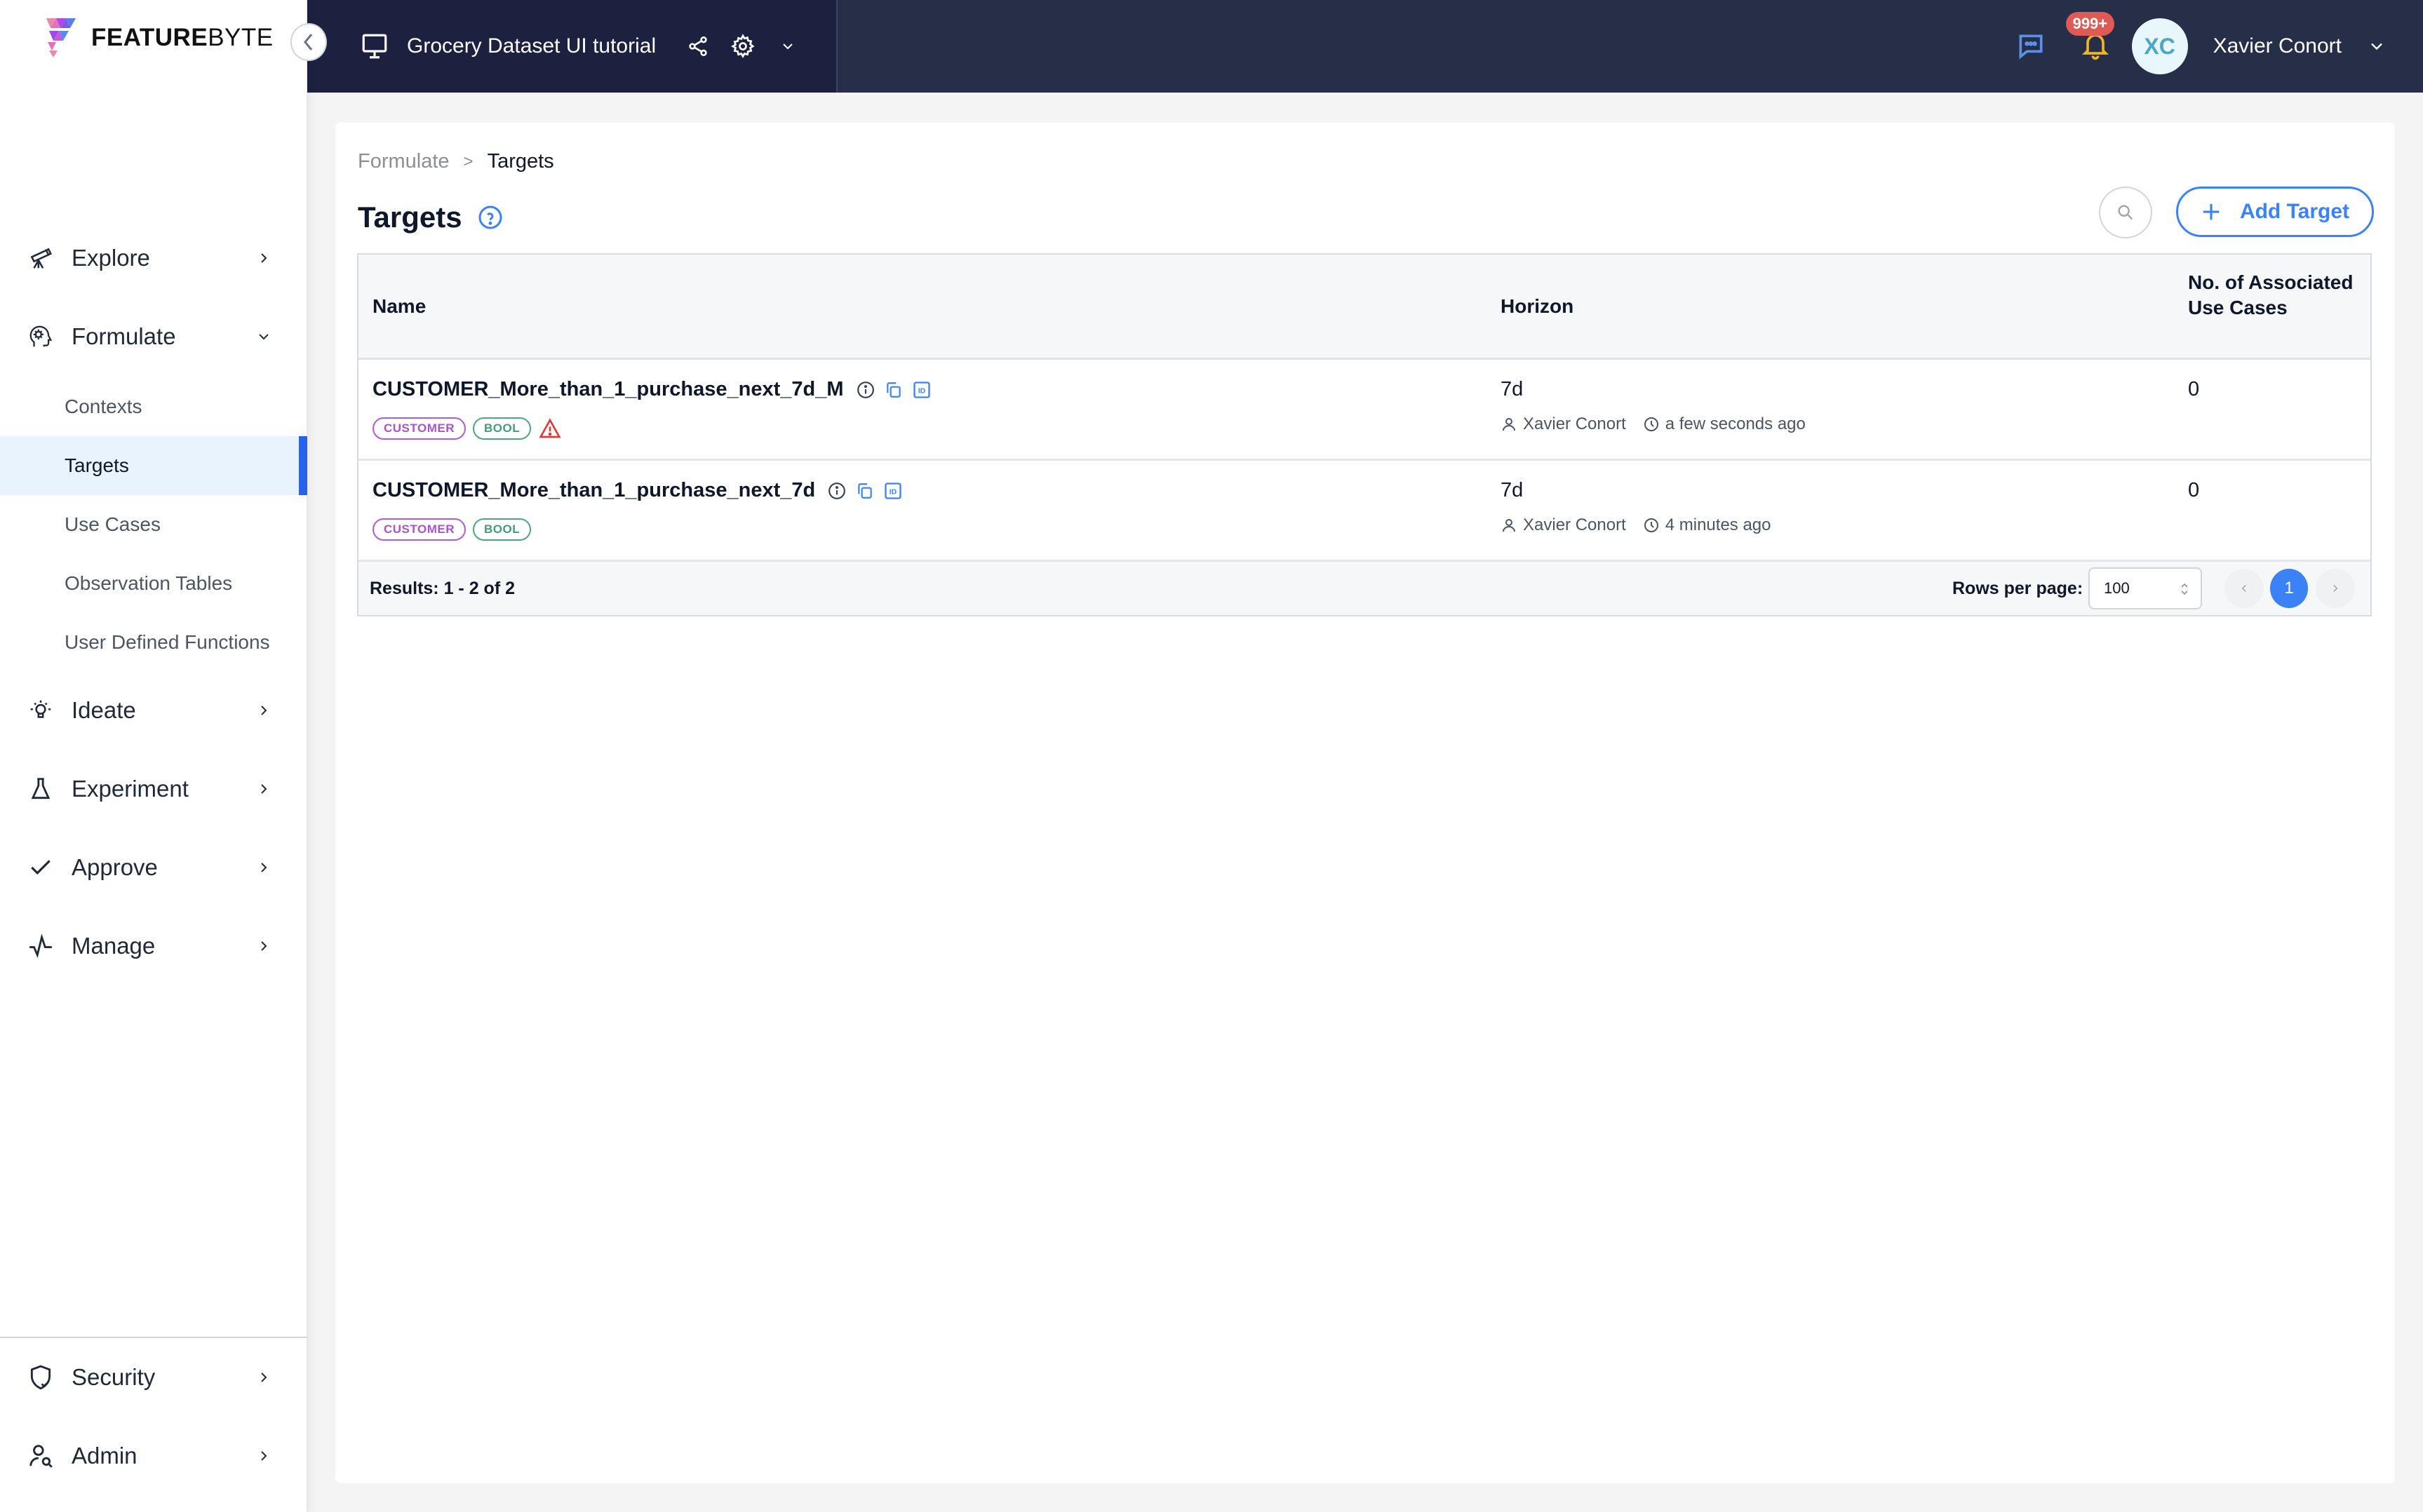 The width and height of the screenshot is (2423, 1512). Describe the element at coordinates (153, 1456) in the screenshot. I see `sidebar-item-admin: Admin` at that location.